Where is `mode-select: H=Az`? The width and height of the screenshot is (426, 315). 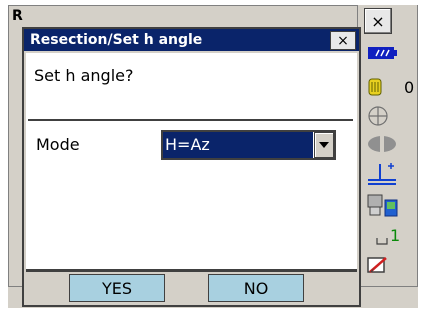 mode-select: H=Az is located at coordinates (248, 145).